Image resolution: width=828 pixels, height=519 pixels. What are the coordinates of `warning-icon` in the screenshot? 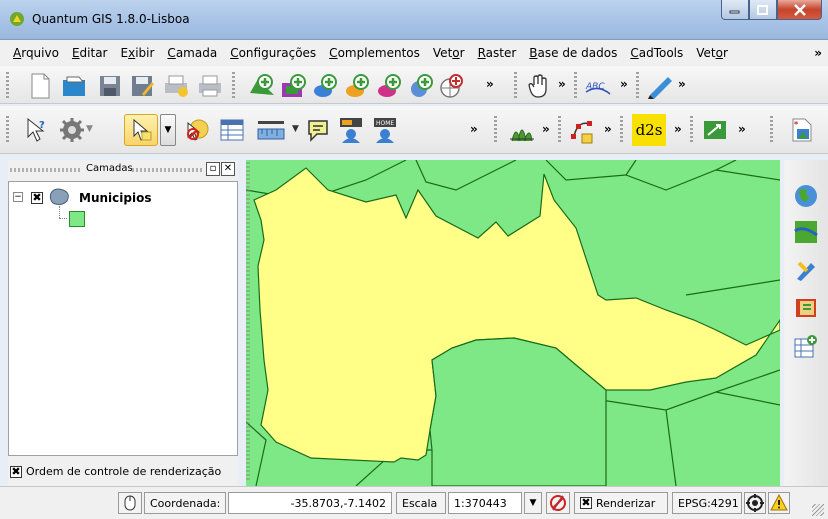 It's located at (779, 502).